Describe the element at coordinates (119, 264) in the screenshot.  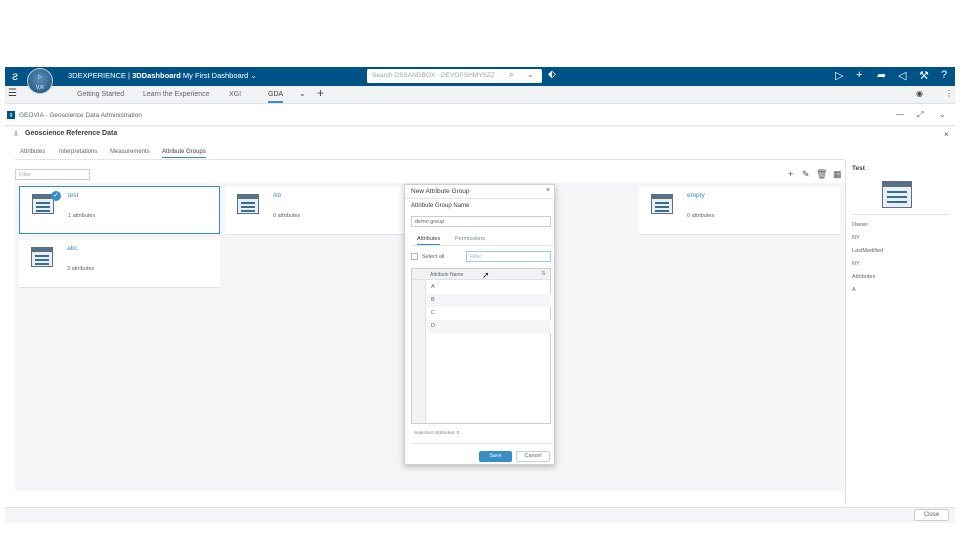
I see `card-abc: abc 3 attributes` at that location.